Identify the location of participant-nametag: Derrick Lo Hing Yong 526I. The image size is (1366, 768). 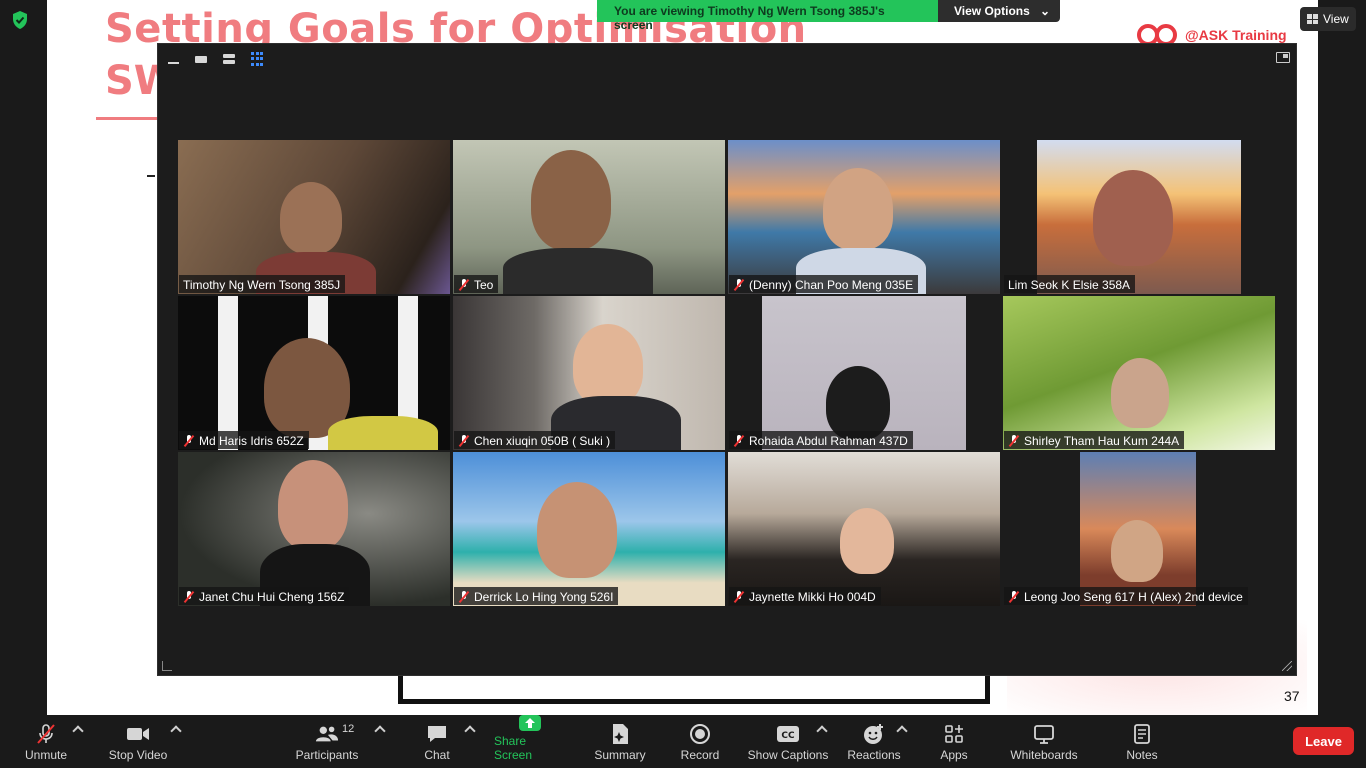
(536, 596).